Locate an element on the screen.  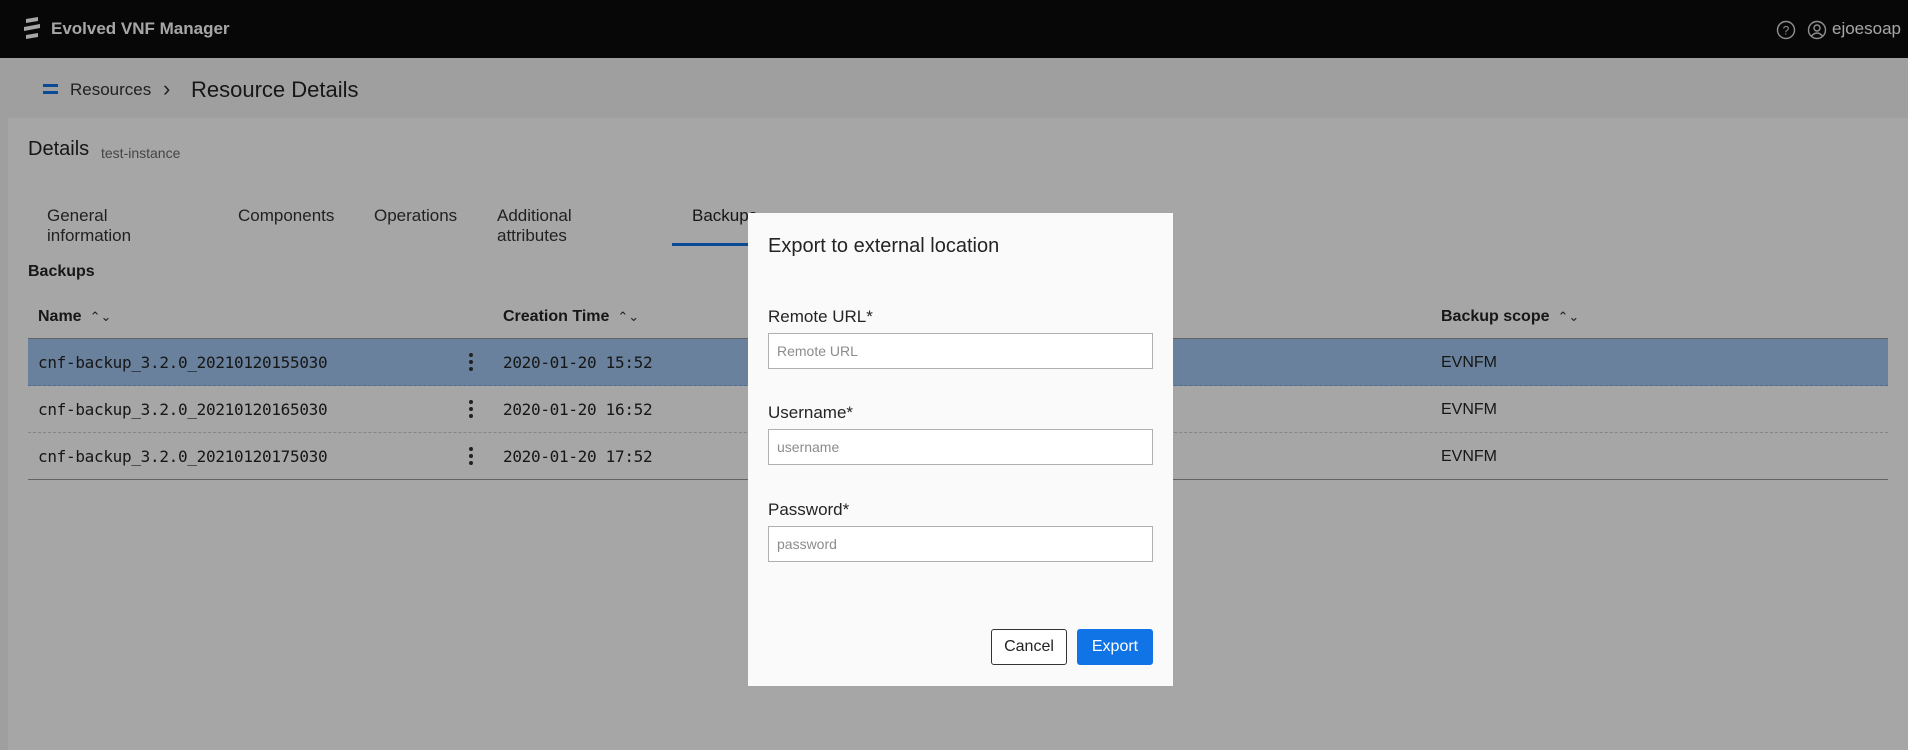
export-button: Export is located at coordinates (1115, 647).